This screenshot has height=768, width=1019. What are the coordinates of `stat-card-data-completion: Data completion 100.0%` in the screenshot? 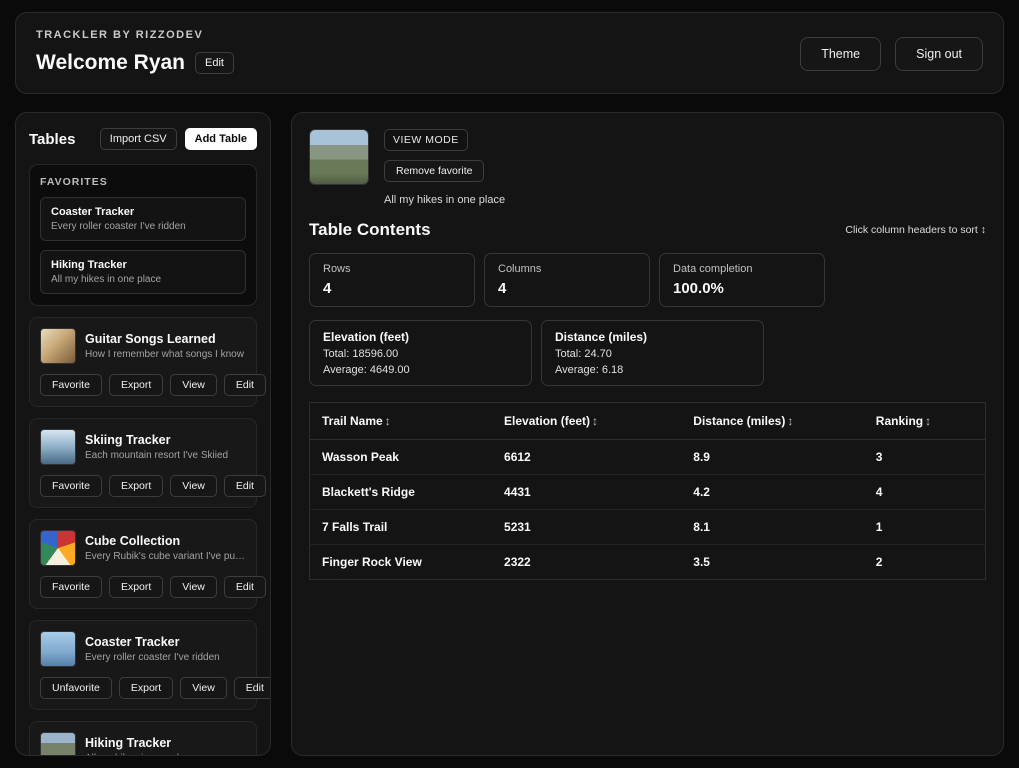 It's located at (742, 280).